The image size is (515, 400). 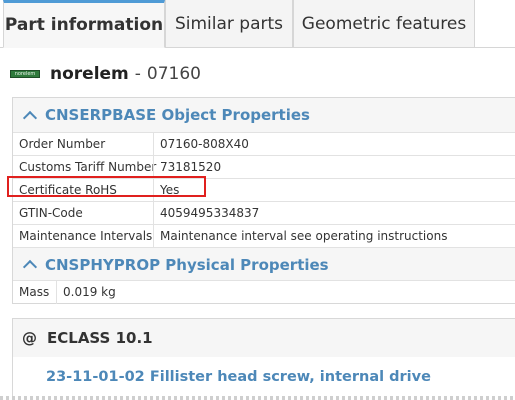 I want to click on tab-geometric-features: Geometric features, so click(x=384, y=24).